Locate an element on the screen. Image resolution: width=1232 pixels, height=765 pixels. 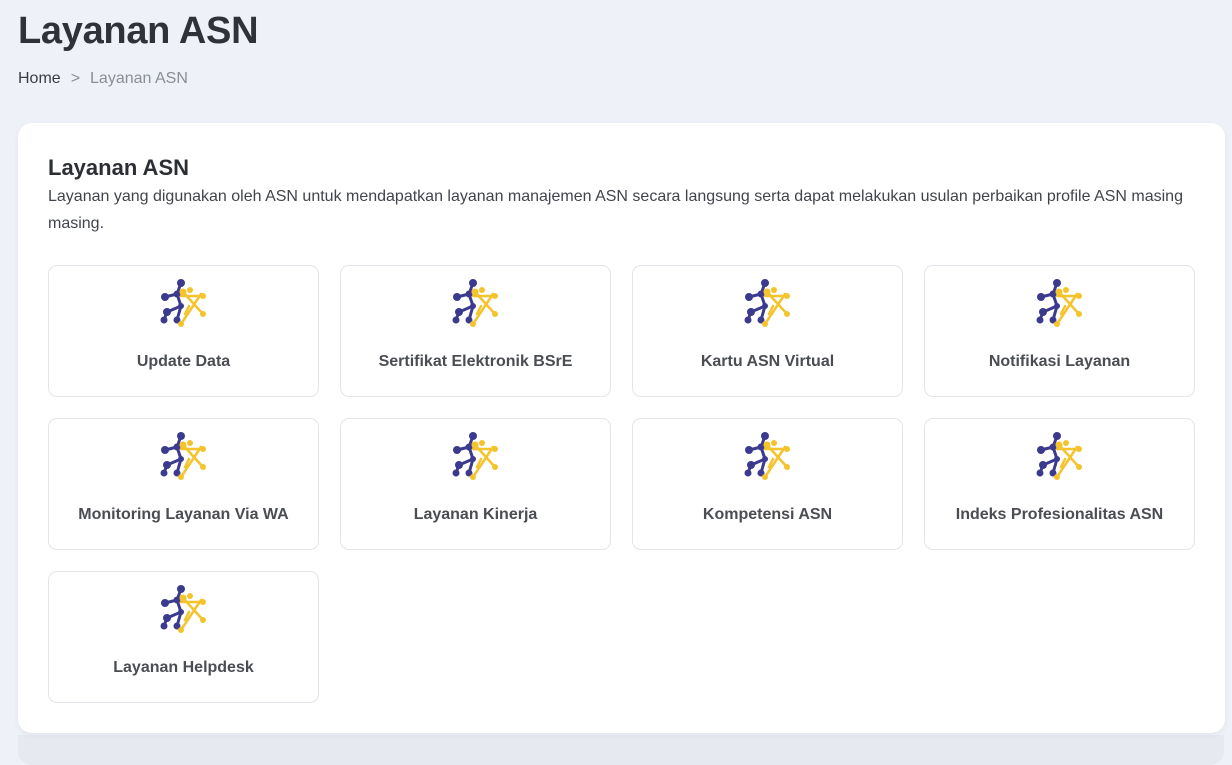
service-tile-label: Layanan Helpdesk is located at coordinates (183, 667).